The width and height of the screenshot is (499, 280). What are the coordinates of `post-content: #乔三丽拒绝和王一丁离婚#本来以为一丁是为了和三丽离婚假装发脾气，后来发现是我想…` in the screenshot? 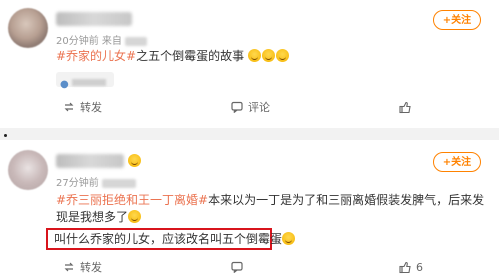 It's located at (271, 209).